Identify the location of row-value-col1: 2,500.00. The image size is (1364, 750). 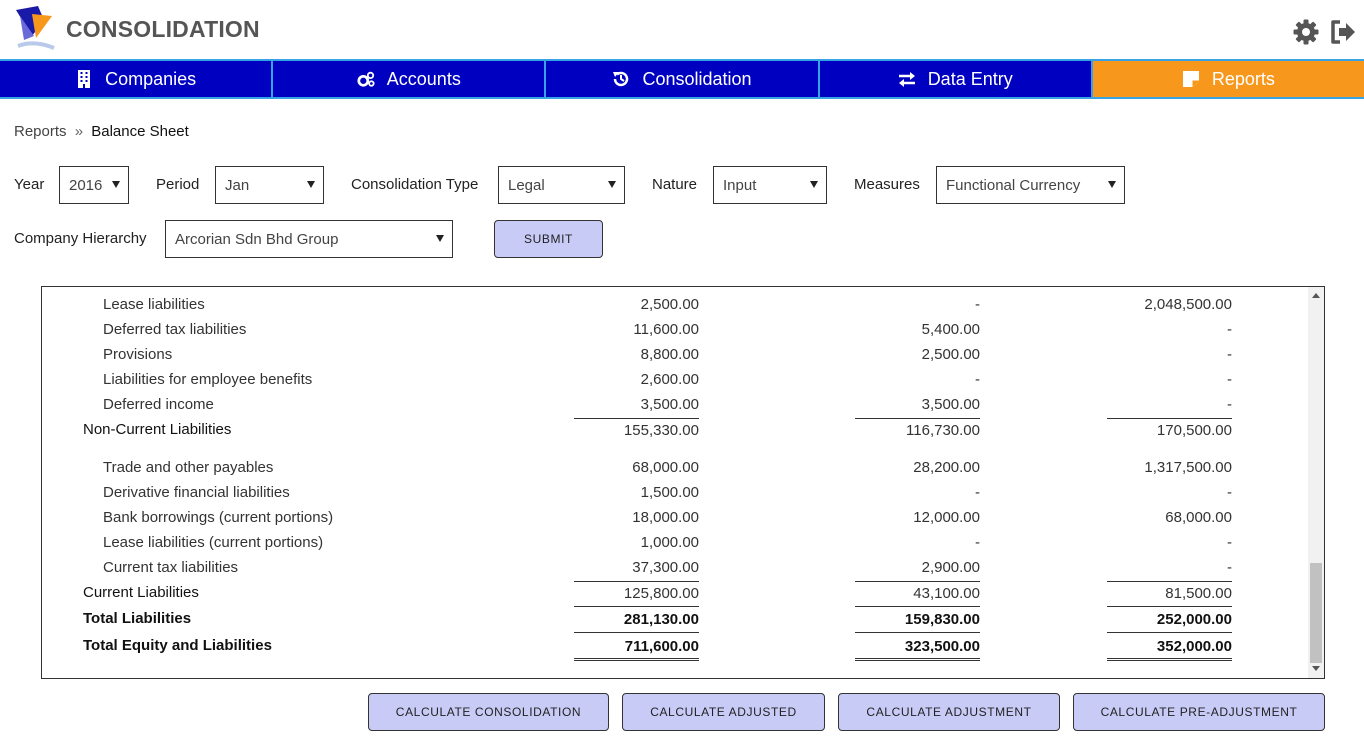
(669, 304).